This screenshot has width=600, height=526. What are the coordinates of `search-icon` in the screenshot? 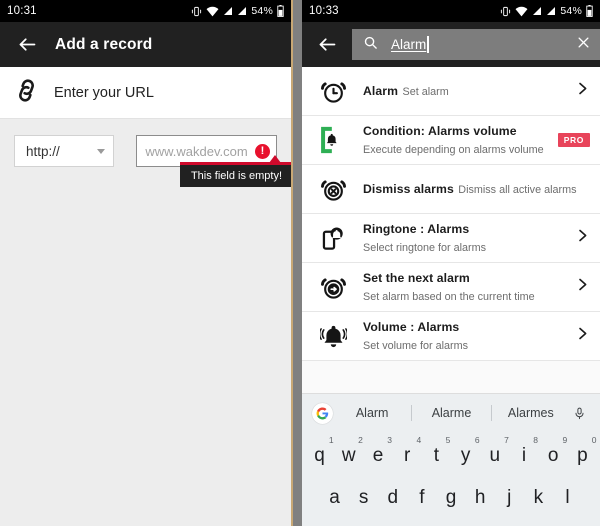 It's located at (370, 45).